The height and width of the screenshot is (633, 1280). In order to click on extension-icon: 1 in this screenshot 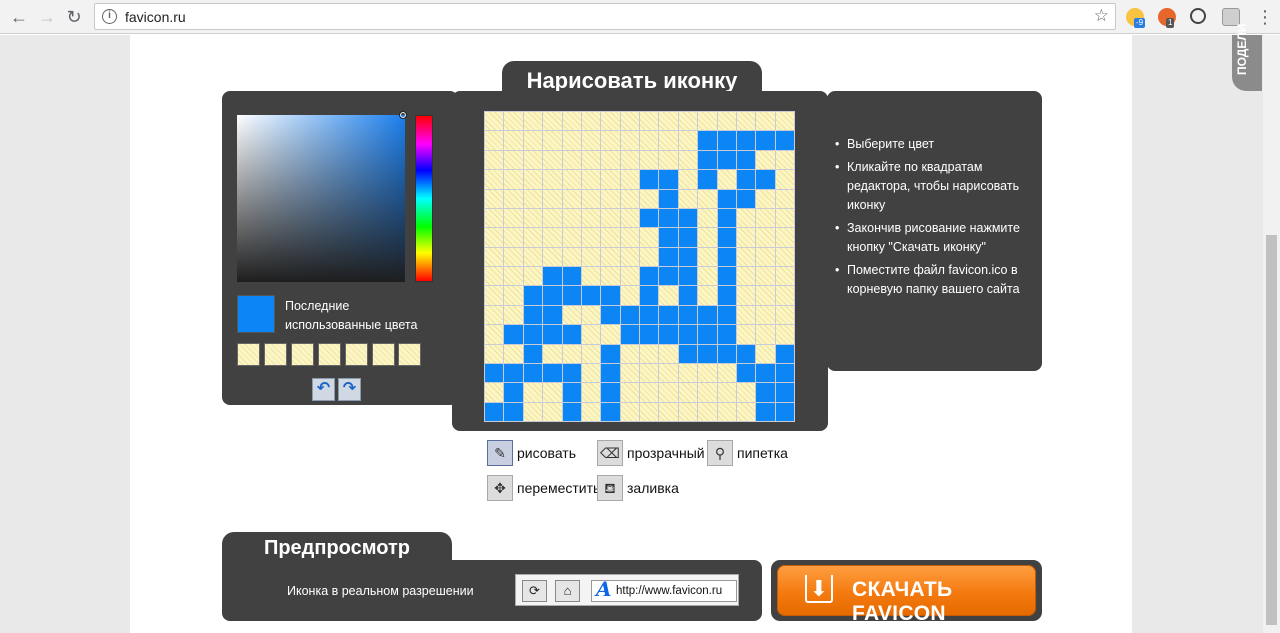, I will do `click(1167, 18)`.